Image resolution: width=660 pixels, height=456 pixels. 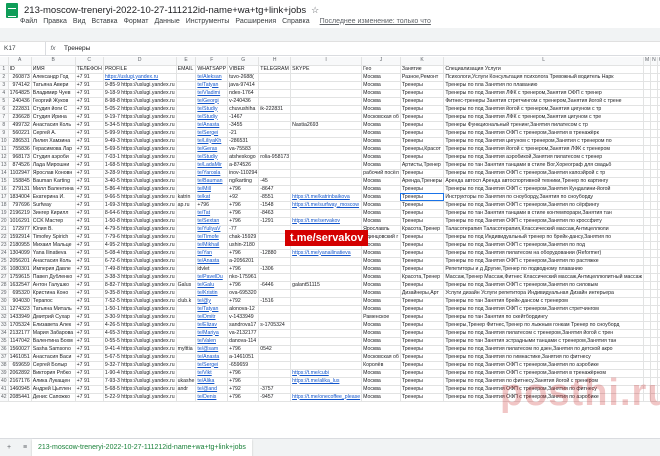 What do you see at coordinates (53, 125) in the screenshot?
I see `table-cell: Анастасия Коль` at bounding box center [53, 125].